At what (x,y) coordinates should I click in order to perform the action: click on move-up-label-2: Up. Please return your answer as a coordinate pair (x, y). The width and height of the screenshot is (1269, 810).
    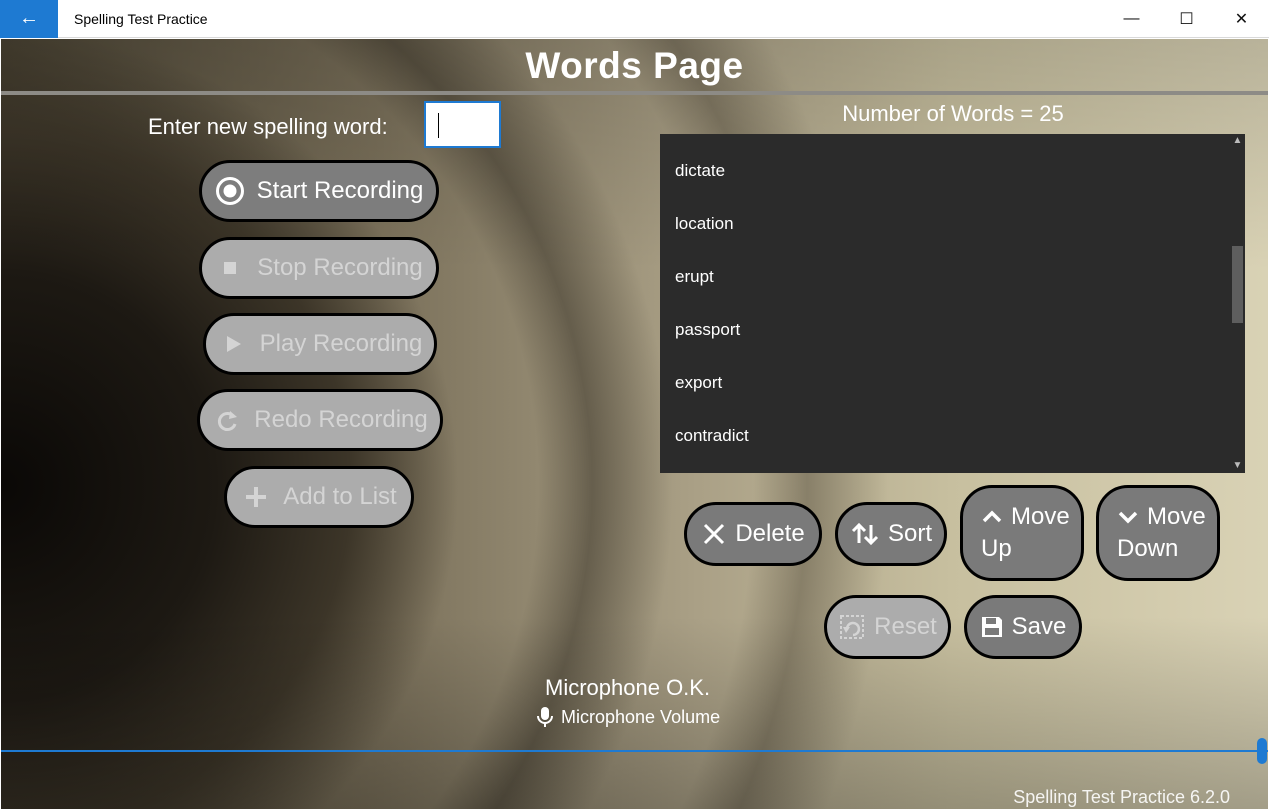
    Looking at the image, I should click on (996, 548).